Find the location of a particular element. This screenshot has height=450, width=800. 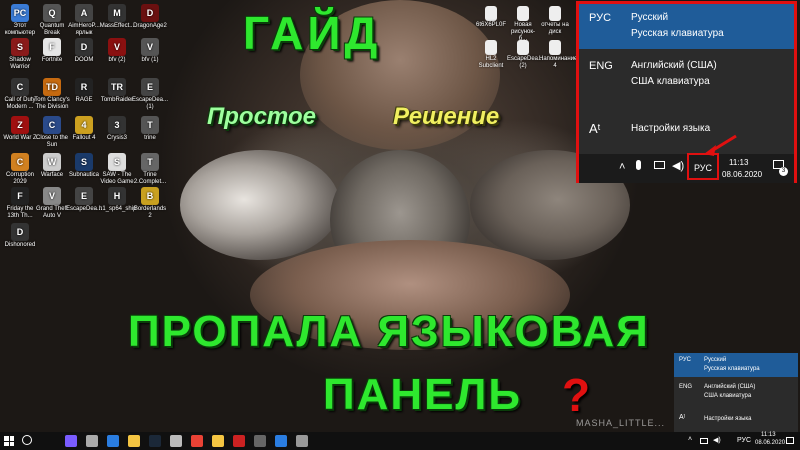

vpn-icon is located at coordinates (281, 441).